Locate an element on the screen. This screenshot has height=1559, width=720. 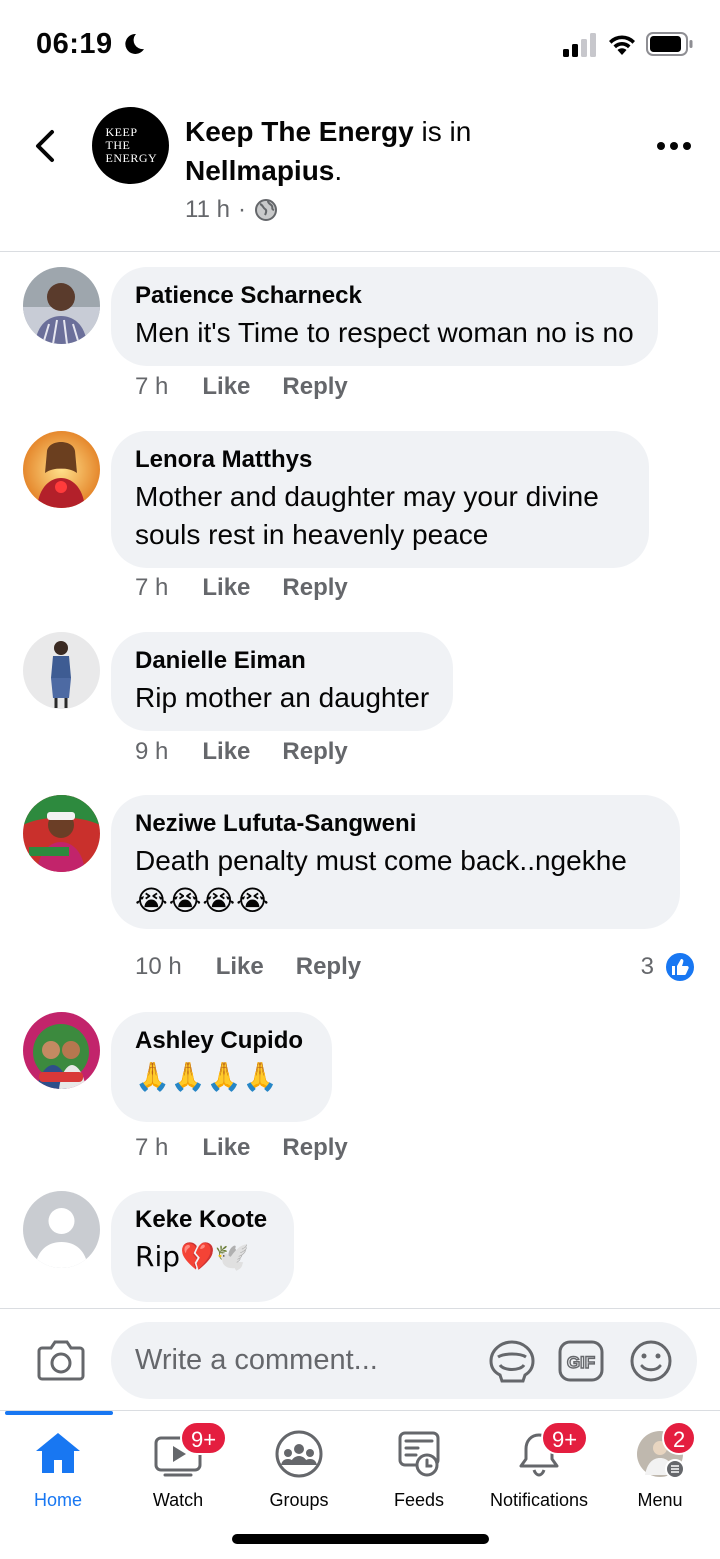
commenter-name: Keke Koote is located at coordinates (202, 1220).